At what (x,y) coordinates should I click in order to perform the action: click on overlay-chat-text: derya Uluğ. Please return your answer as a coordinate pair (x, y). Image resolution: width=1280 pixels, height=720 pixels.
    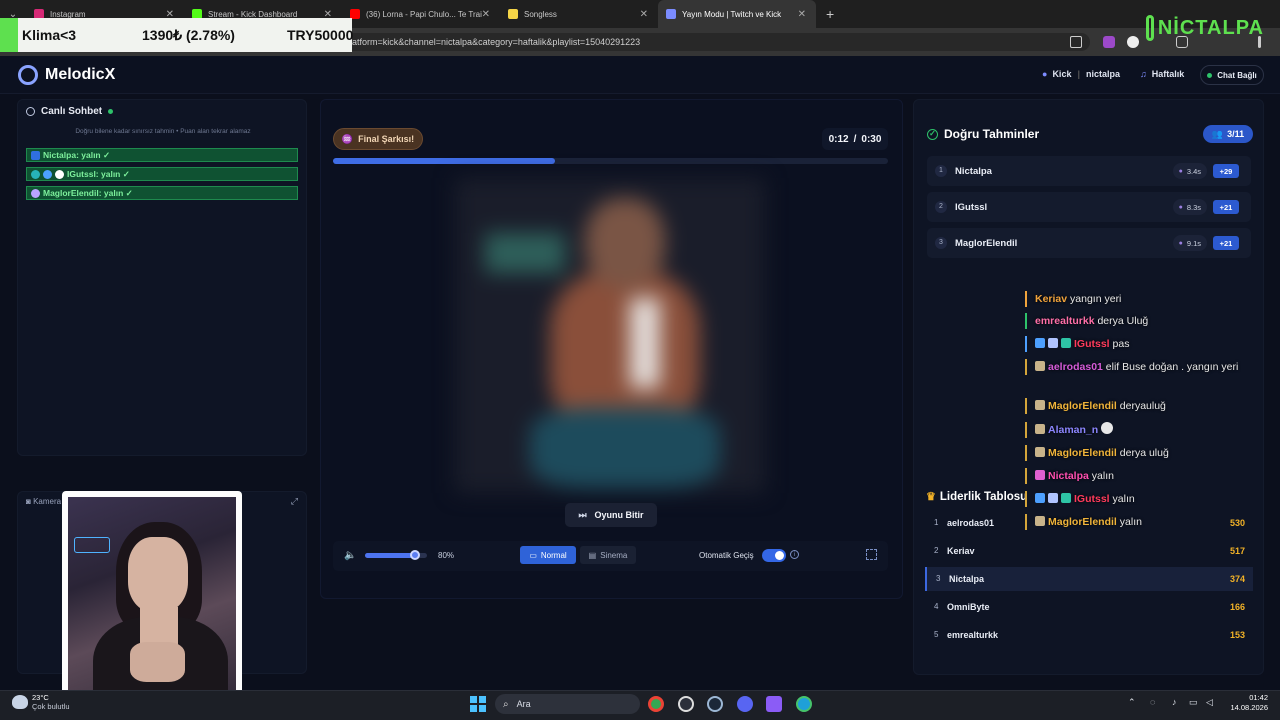
    Looking at the image, I should click on (1123, 321).